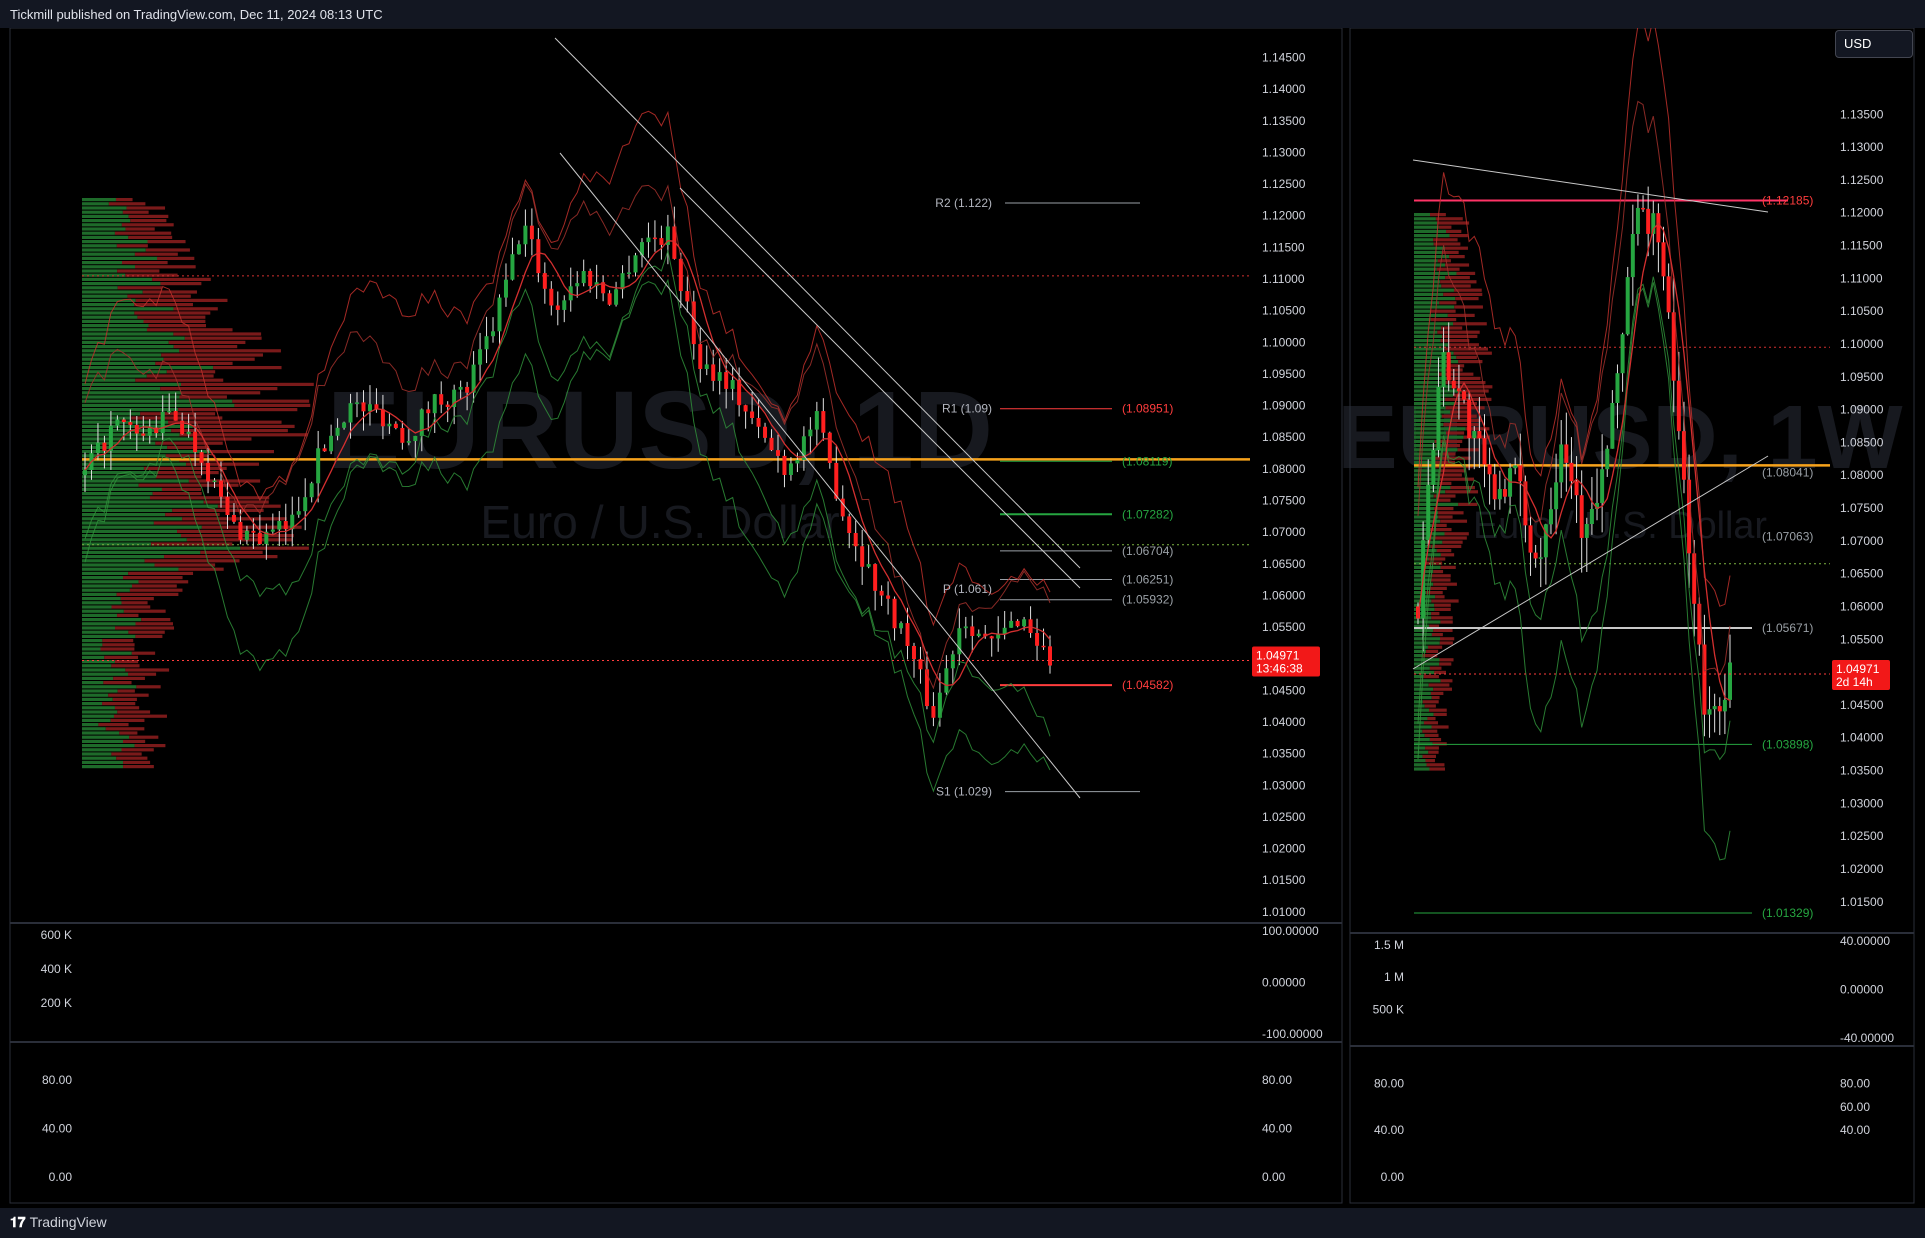  I want to click on price-axis-label: 1.12500, so click(1862, 180).